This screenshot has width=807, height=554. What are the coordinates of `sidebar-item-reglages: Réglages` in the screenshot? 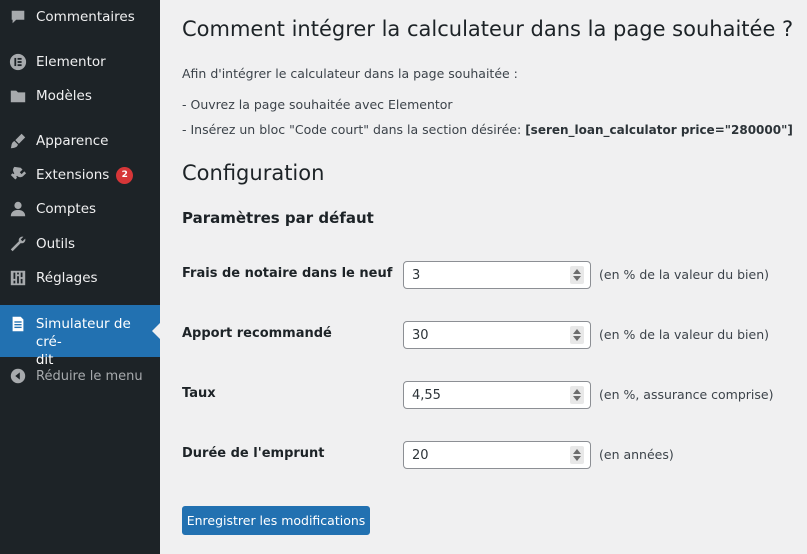 It's located at (80, 278).